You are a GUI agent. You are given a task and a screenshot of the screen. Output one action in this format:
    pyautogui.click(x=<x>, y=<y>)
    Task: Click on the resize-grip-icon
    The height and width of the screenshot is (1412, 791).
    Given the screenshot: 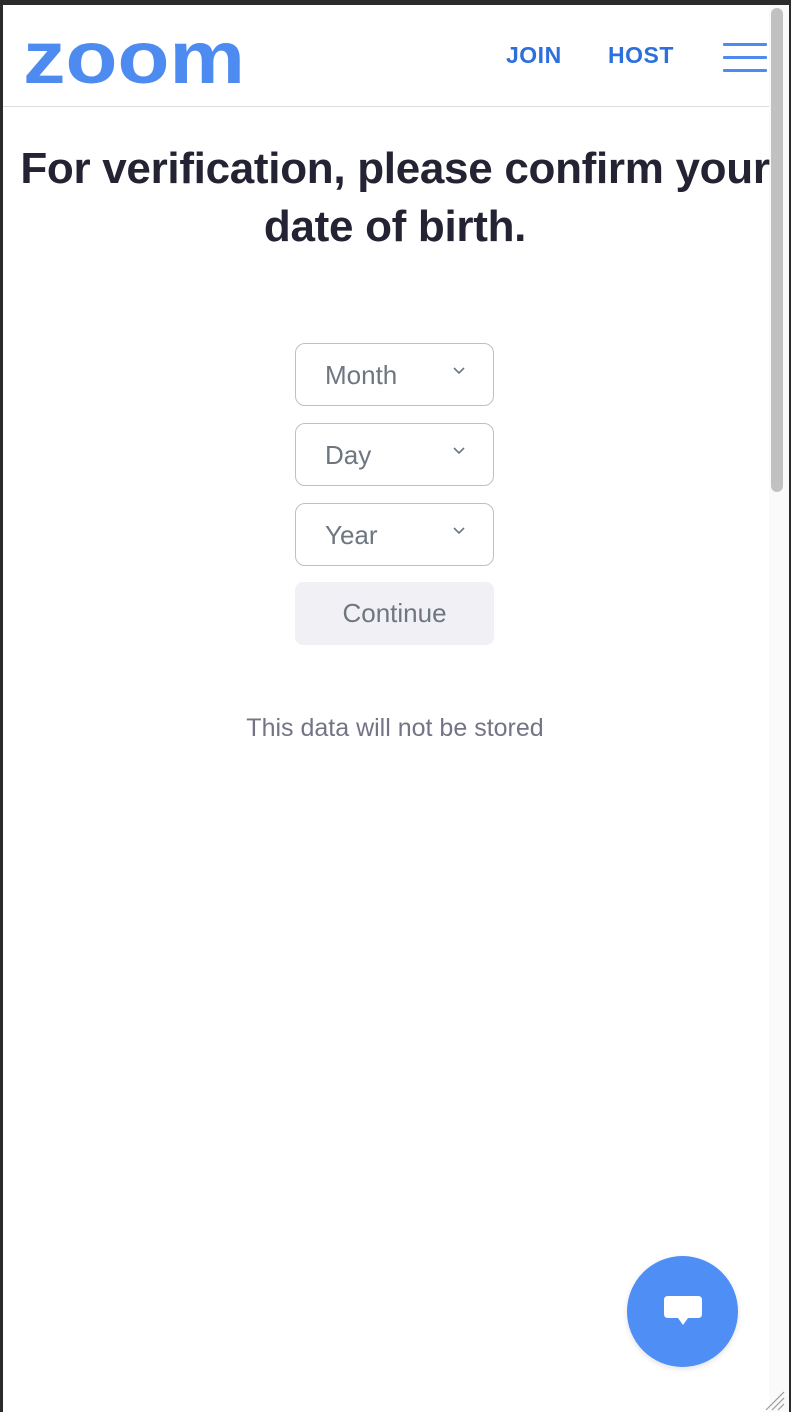 What is the action you would take?
    pyautogui.click(x=773, y=1399)
    